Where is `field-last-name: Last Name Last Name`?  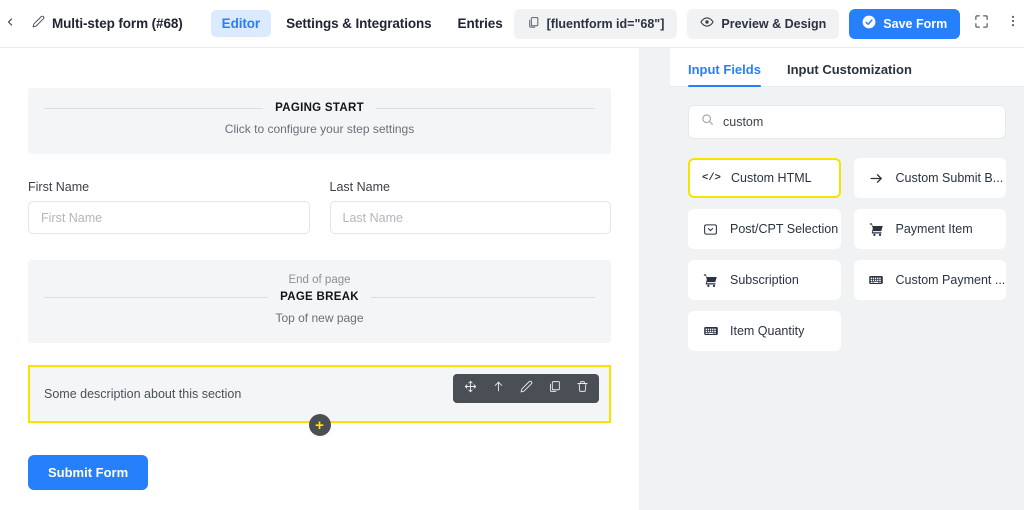
field-last-name: Last Name Last Name is located at coordinates (470, 207).